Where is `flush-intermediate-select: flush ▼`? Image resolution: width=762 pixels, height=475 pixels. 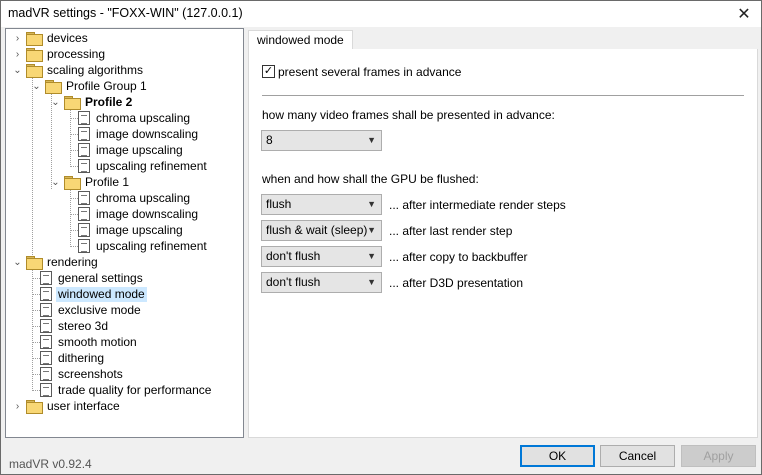
flush-intermediate-select: flush ▼ is located at coordinates (321, 204).